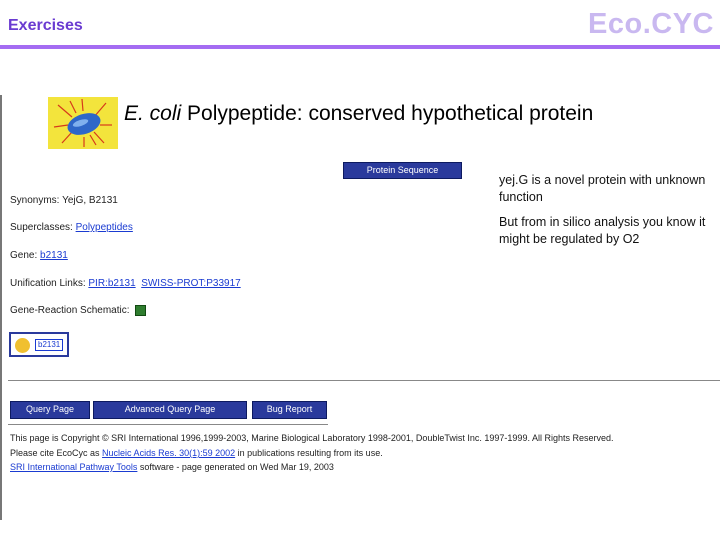 The image size is (720, 540). I want to click on superclasses-row: Superclasses: Polypeptides, so click(71, 227).